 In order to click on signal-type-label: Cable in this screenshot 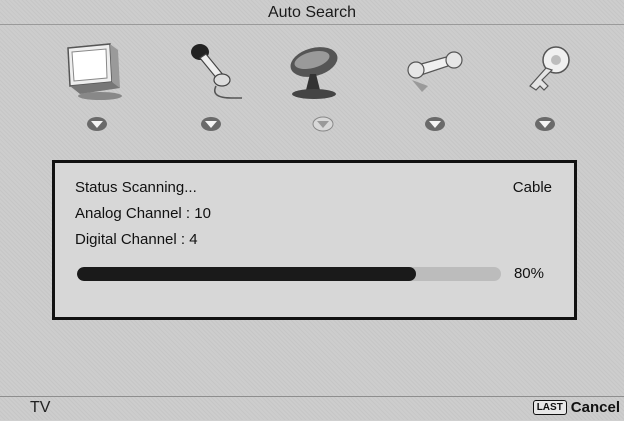, I will do `click(532, 187)`.